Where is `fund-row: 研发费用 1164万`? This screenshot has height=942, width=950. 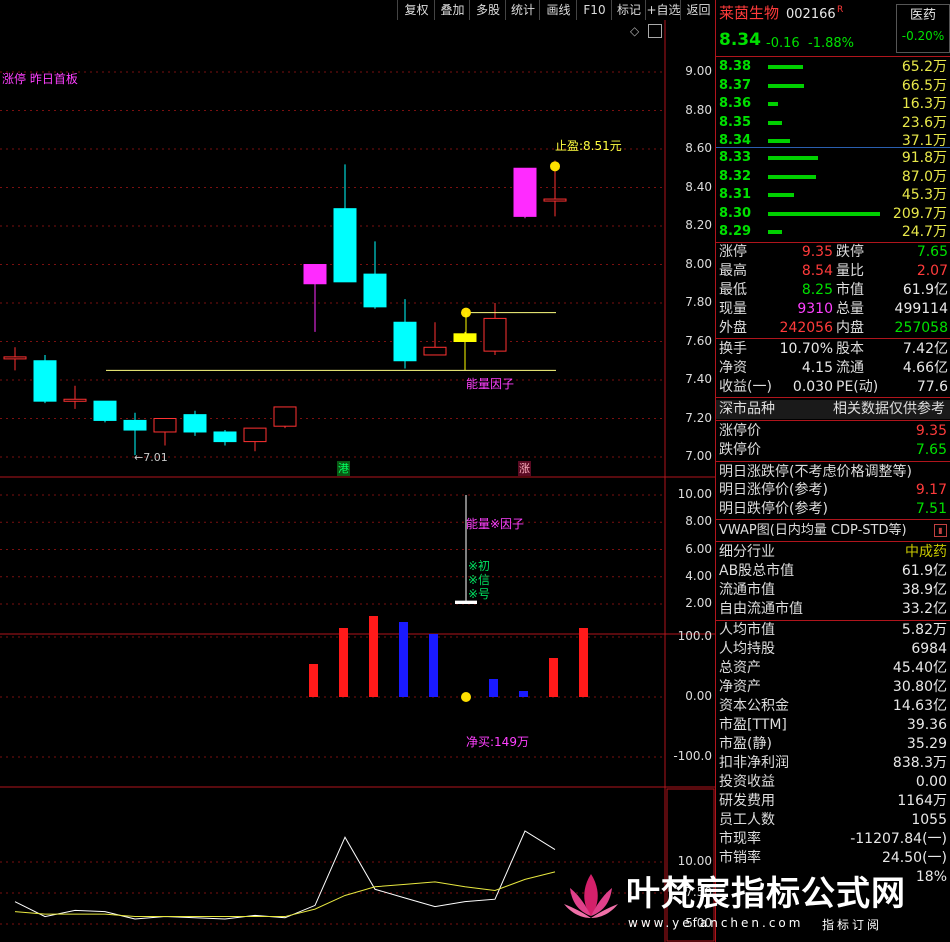 fund-row: 研发费用 1164万 is located at coordinates (833, 801).